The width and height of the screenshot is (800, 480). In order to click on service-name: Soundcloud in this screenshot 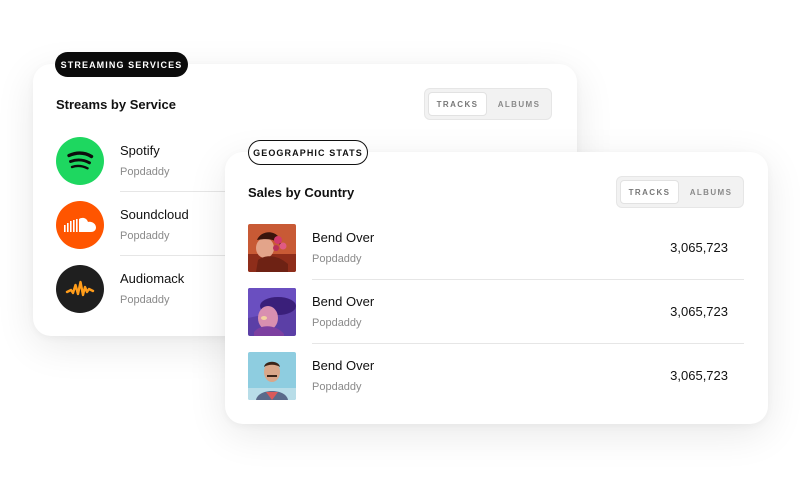, I will do `click(154, 214)`.